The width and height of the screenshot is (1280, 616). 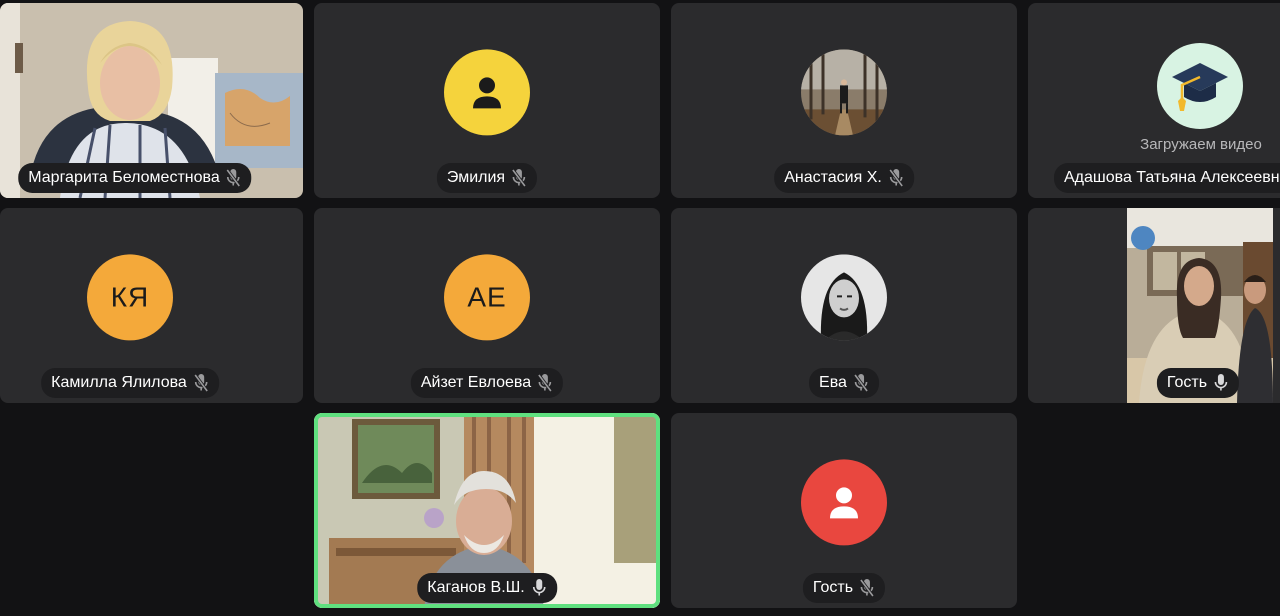 I want to click on avatar-initials: АЕ, so click(x=487, y=296).